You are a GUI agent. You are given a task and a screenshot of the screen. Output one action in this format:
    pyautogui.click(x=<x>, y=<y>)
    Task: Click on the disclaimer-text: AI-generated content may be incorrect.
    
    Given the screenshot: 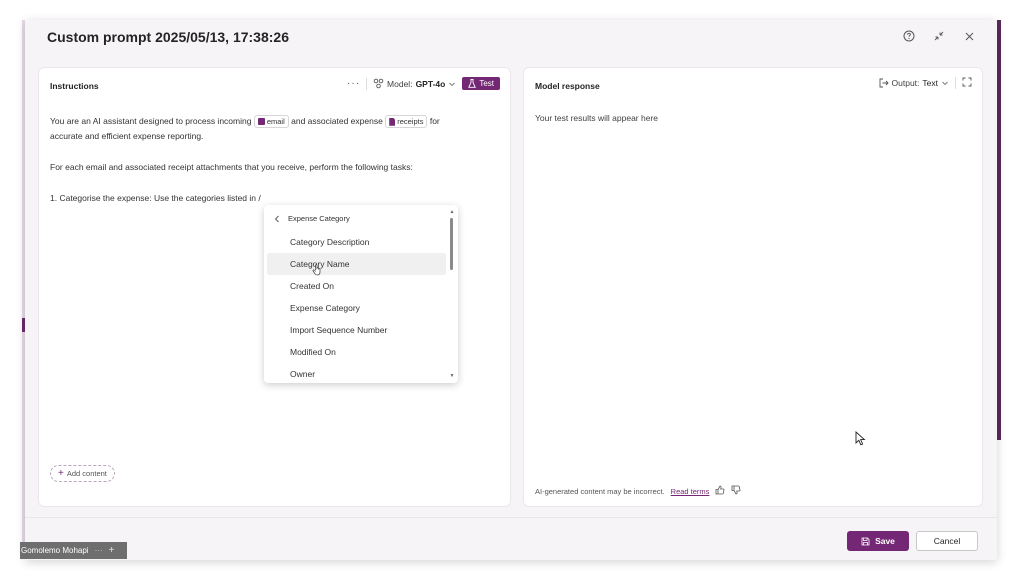 What is the action you would take?
    pyautogui.click(x=600, y=491)
    